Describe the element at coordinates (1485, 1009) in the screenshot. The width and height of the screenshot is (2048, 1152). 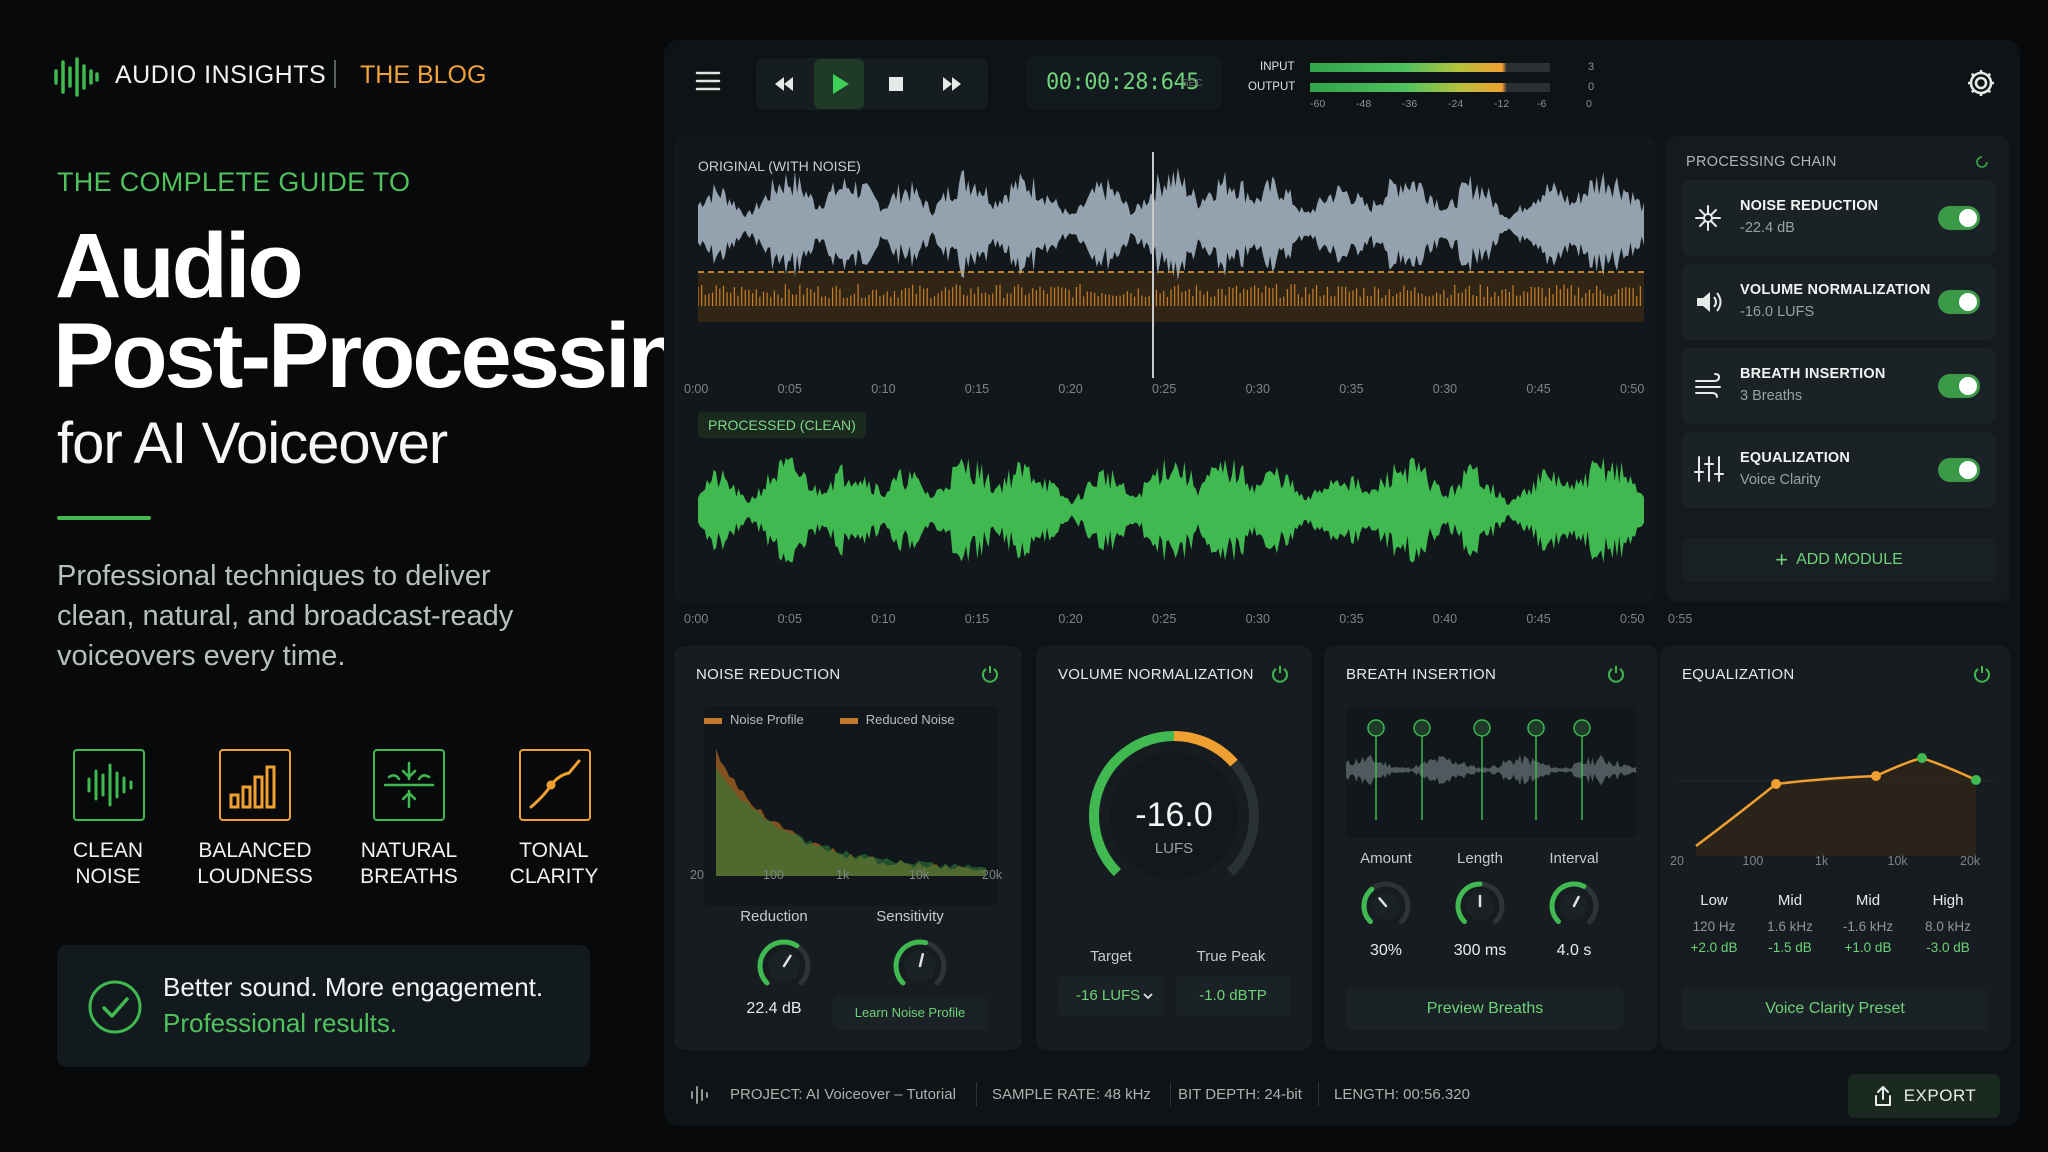
I see `preview-breaths-button: Preview Breaths` at that location.